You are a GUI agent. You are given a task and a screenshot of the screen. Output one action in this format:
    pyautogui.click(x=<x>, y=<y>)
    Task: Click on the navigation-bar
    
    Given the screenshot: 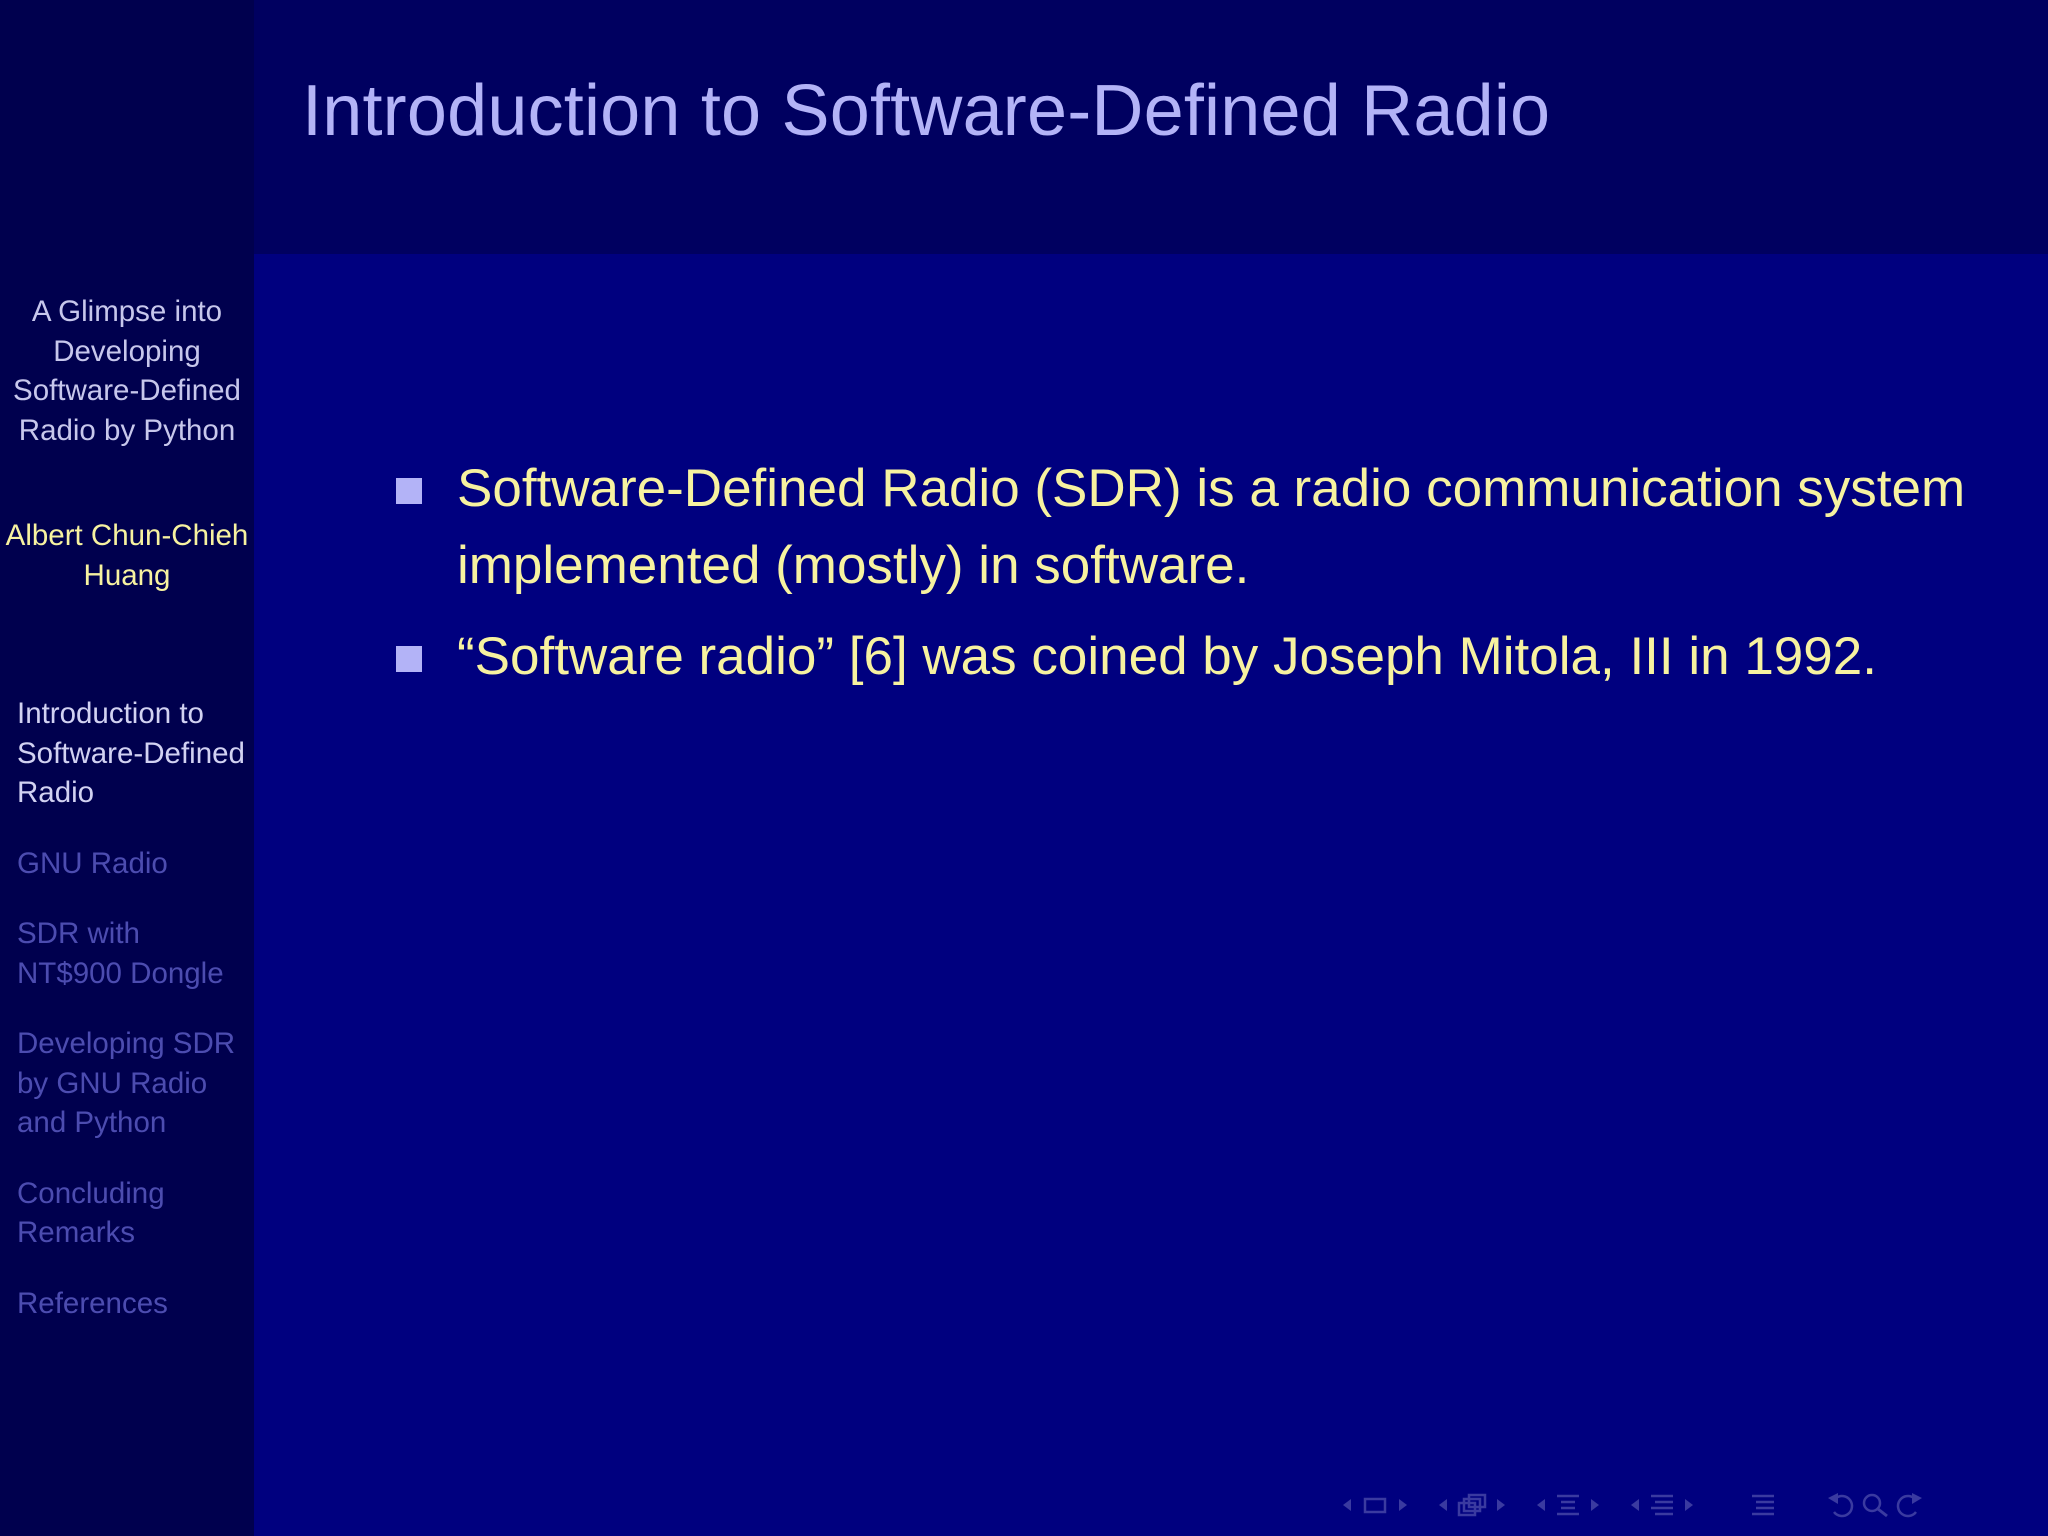 What is the action you would take?
    pyautogui.click(x=1631, y=1505)
    